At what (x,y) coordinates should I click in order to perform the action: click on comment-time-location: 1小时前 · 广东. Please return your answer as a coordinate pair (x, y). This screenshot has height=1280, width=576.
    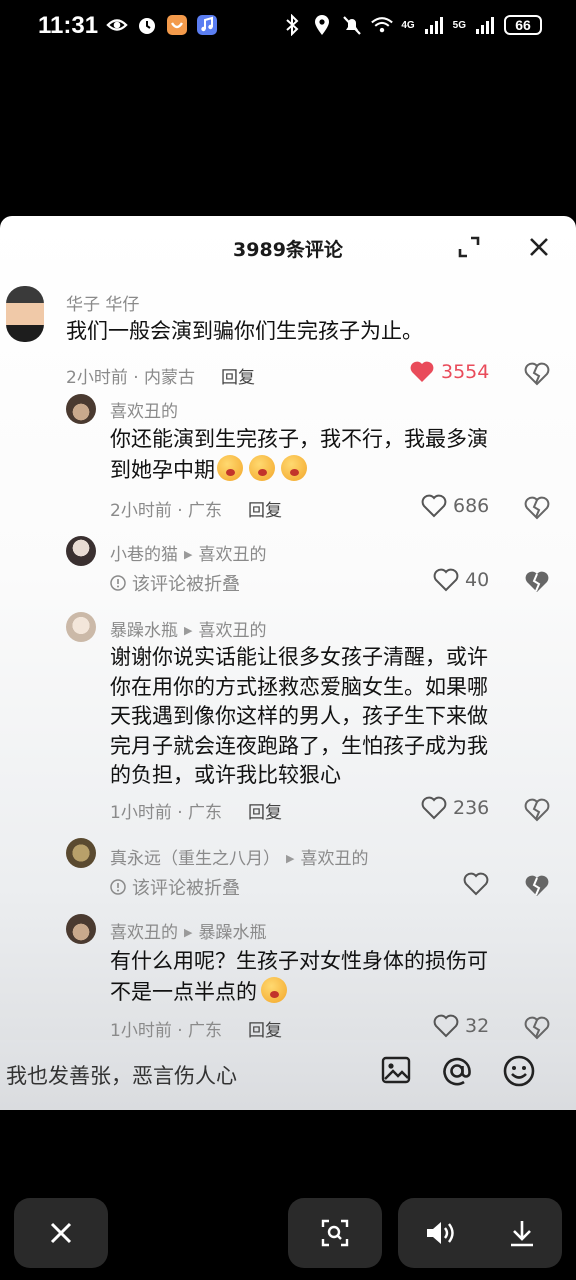
    Looking at the image, I should click on (166, 1031).